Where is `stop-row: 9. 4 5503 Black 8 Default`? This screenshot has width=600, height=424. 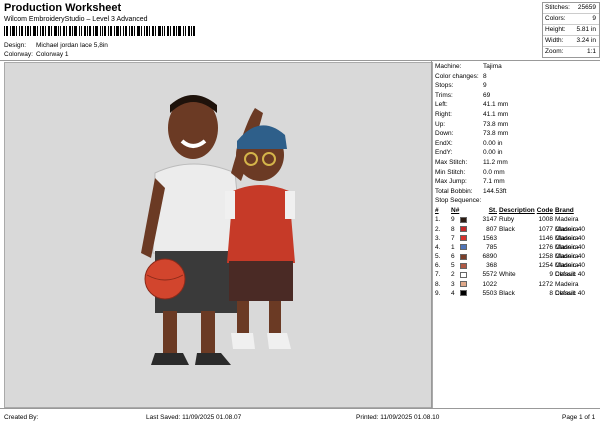 stop-row: 9. 4 5503 Black 8 Default is located at coordinates (515, 293).